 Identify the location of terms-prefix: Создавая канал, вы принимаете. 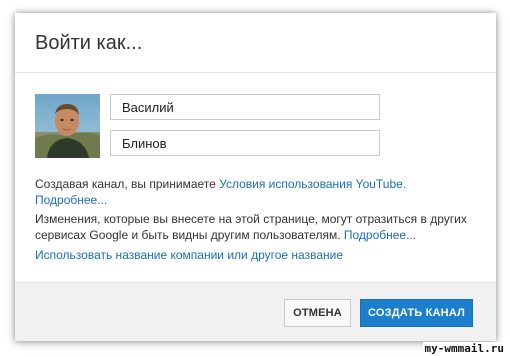
(127, 184).